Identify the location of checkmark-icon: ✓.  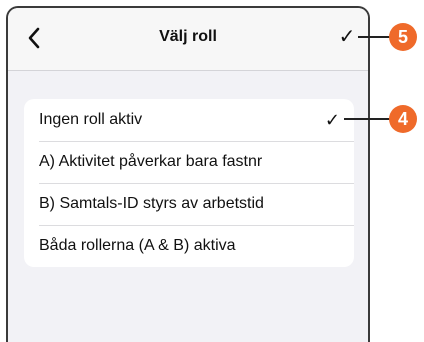
(347, 37).